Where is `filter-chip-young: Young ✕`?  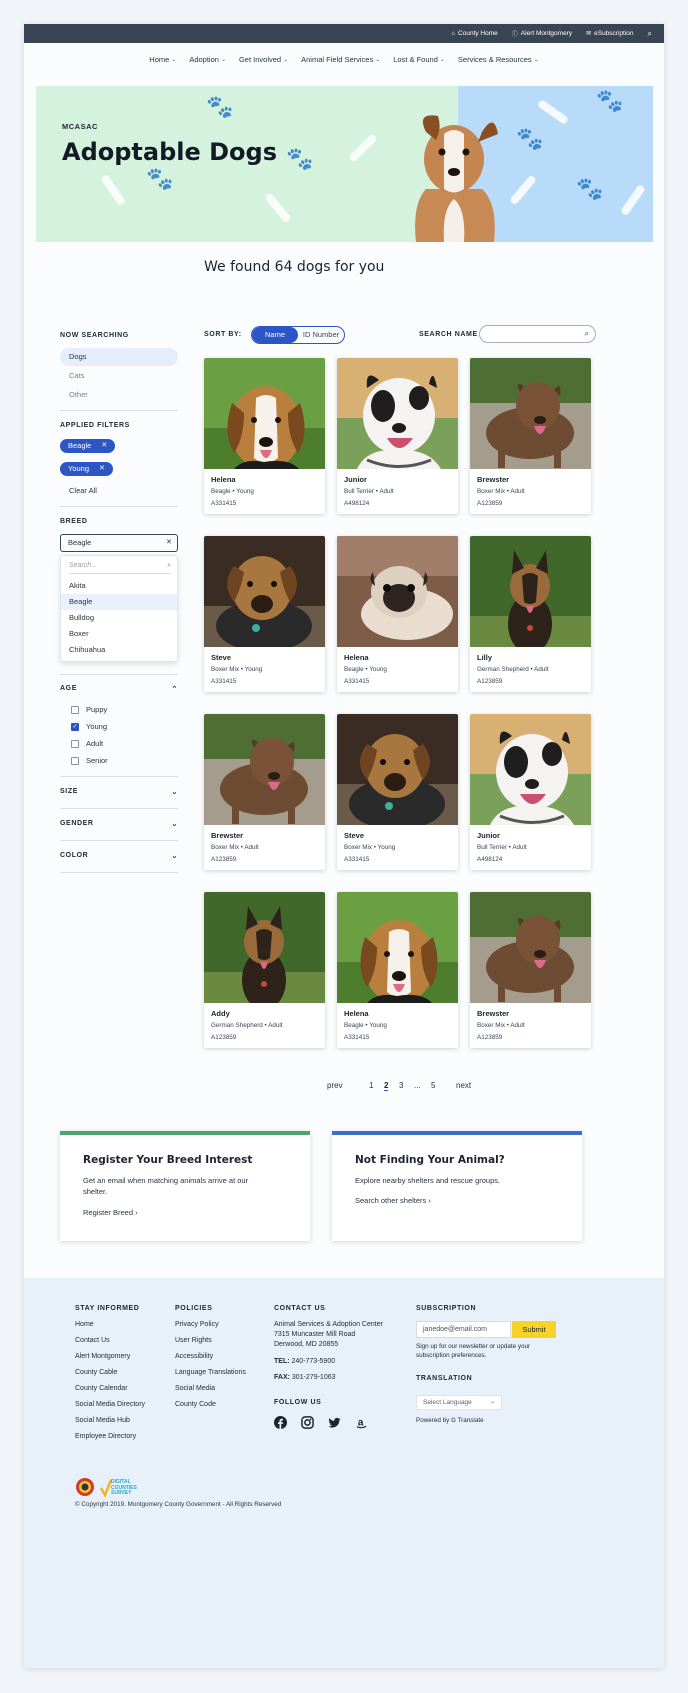 filter-chip-young: Young ✕ is located at coordinates (86, 469).